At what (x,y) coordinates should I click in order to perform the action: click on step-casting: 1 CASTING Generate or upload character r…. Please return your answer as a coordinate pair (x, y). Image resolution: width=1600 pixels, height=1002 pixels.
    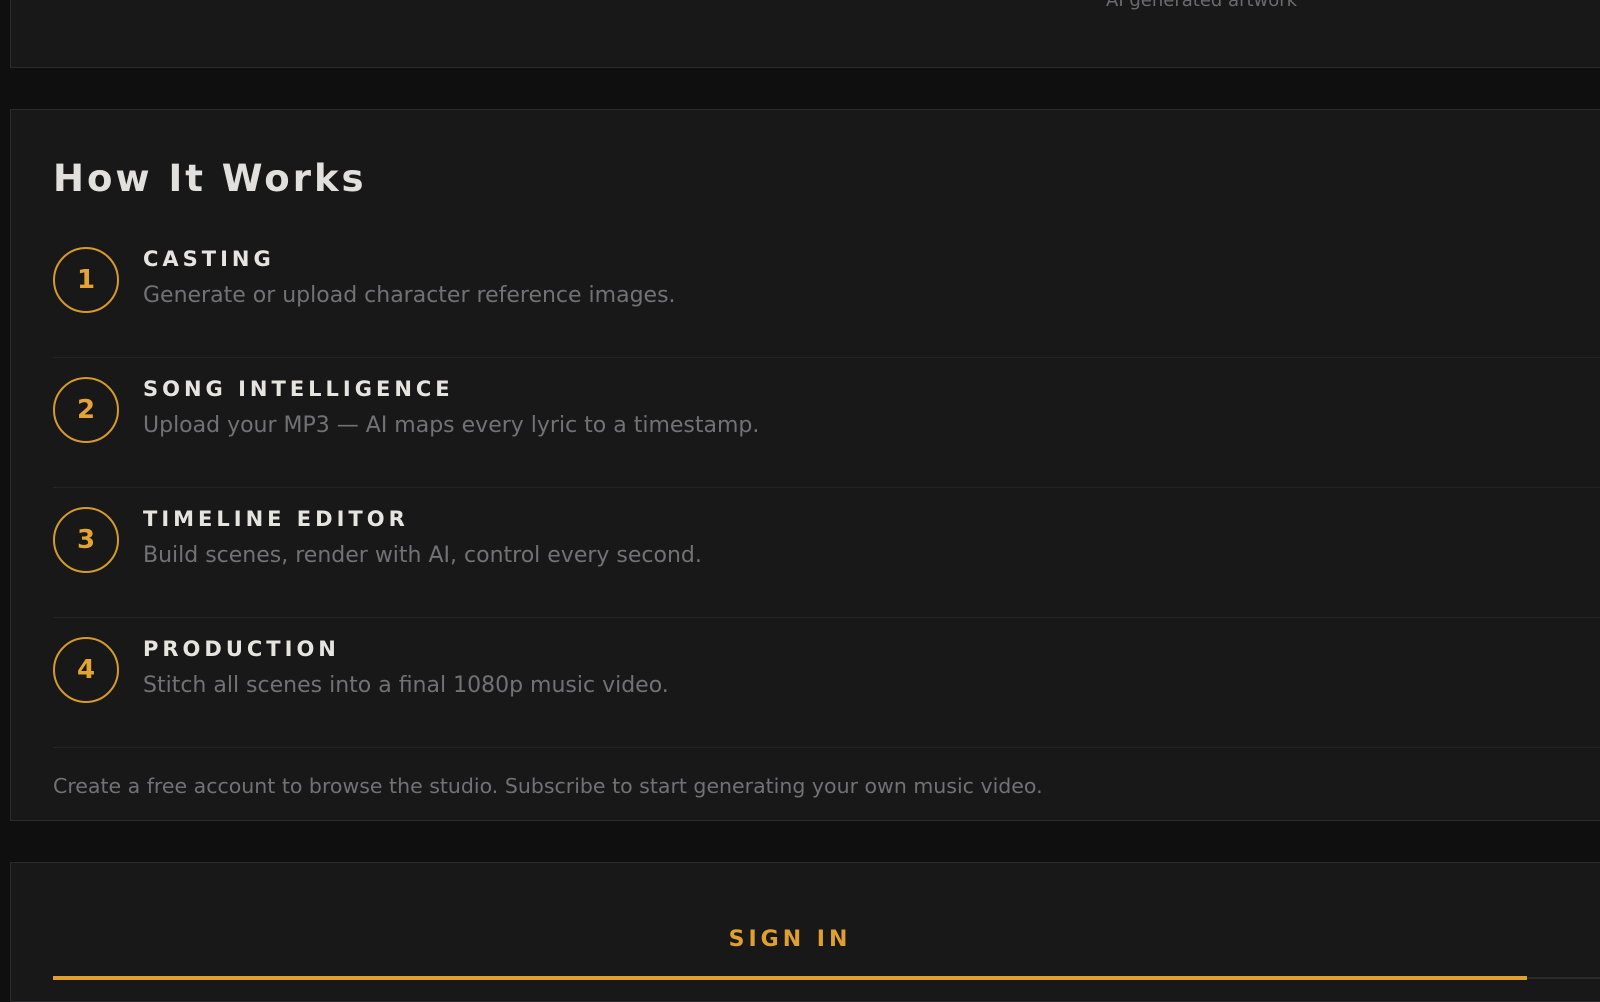
    Looking at the image, I should click on (826, 293).